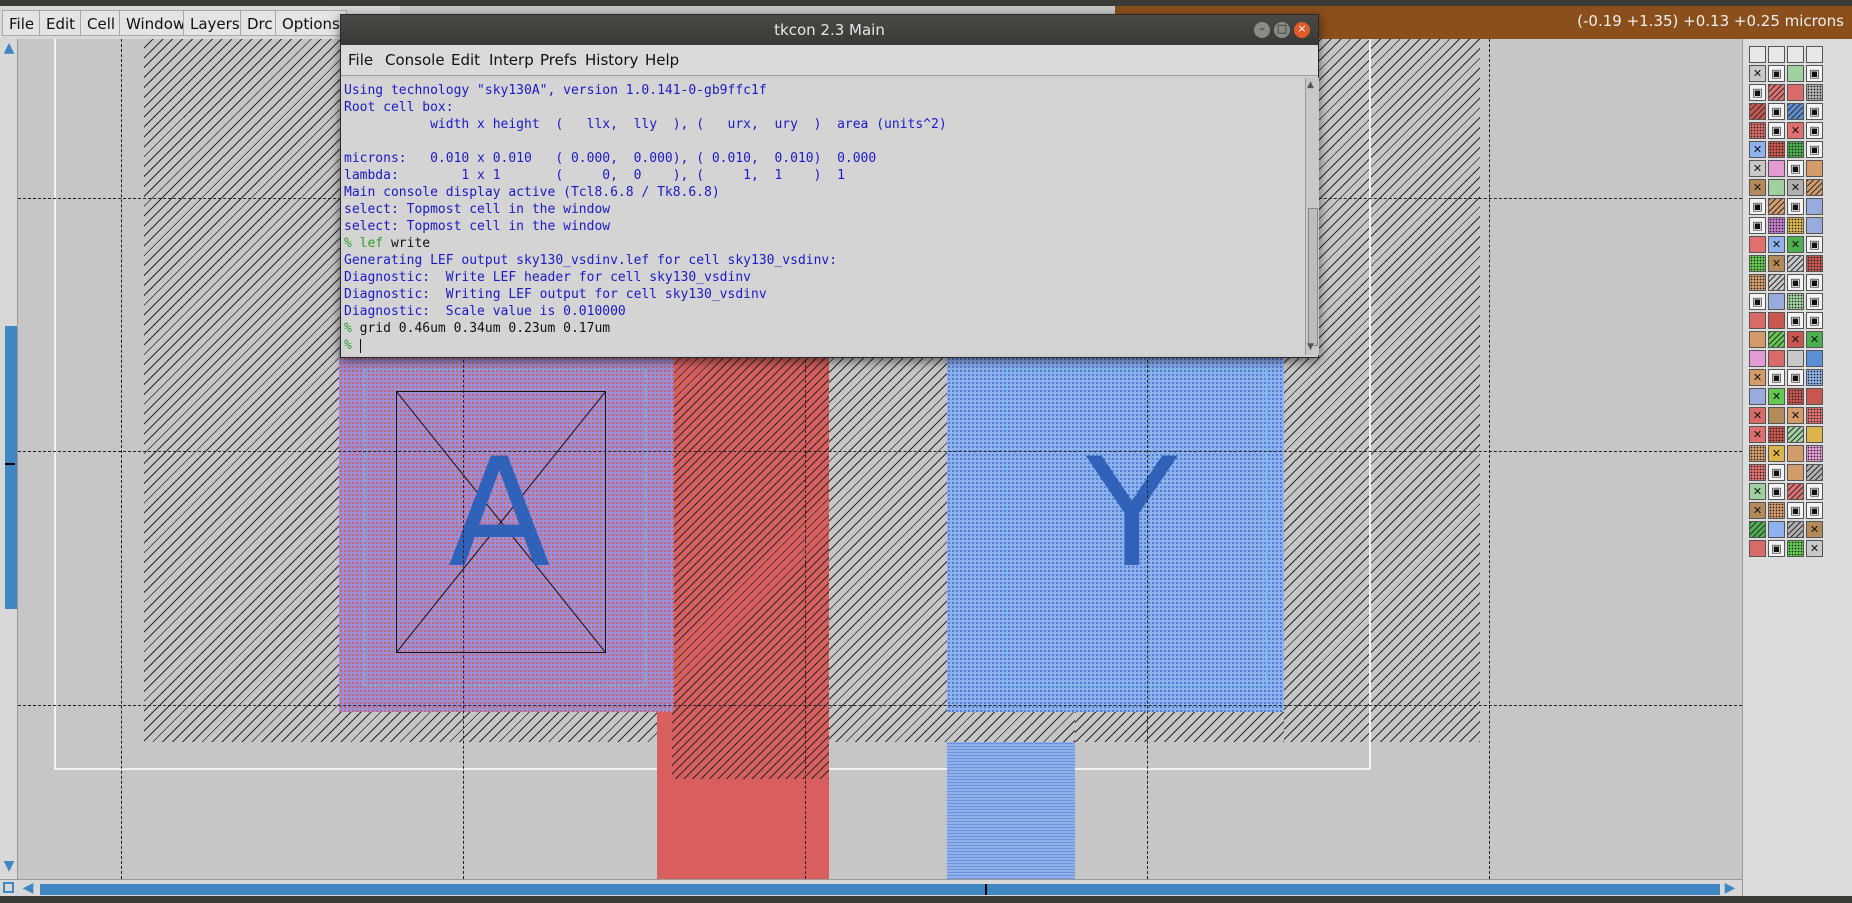  I want to click on menu-options: Options, so click(311, 23).